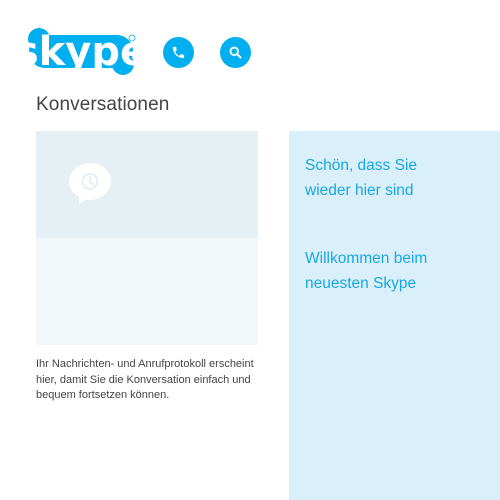 This screenshot has width=500, height=500. What do you see at coordinates (90, 184) in the screenshot?
I see `chat-bubble-clock-icon` at bounding box center [90, 184].